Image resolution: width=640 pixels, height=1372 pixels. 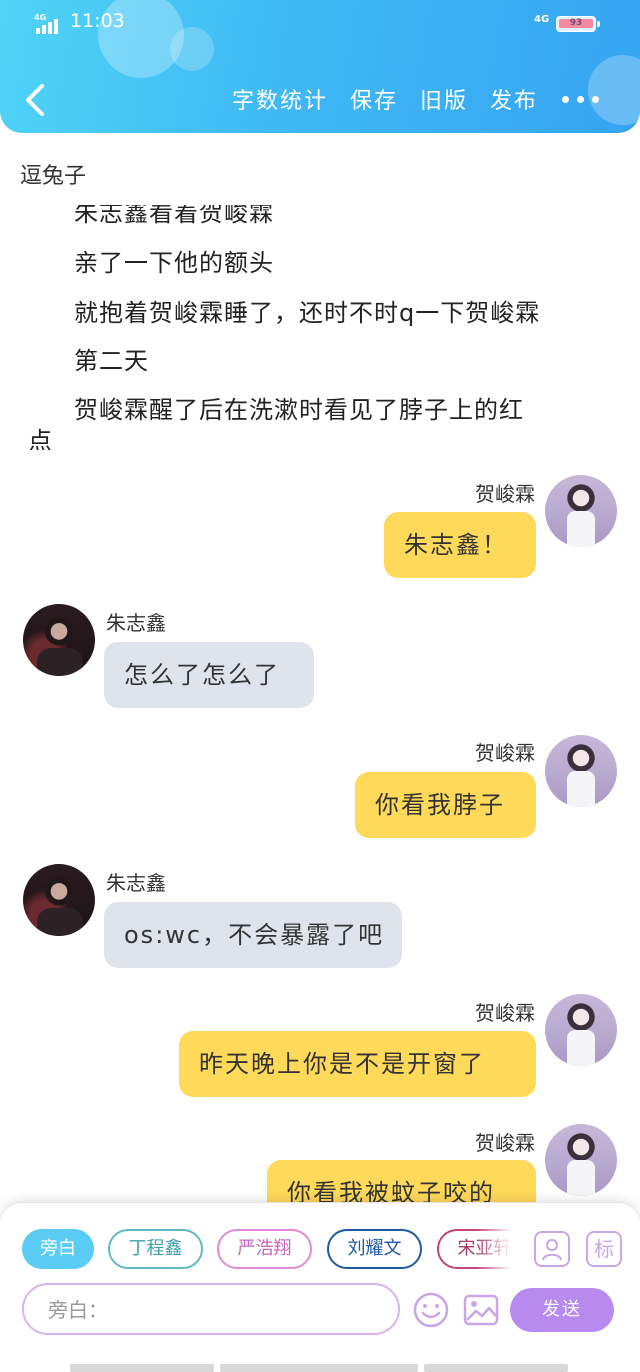 I want to click on message-bubble: 昨天晚上你是不是开窗了, so click(x=357, y=1064).